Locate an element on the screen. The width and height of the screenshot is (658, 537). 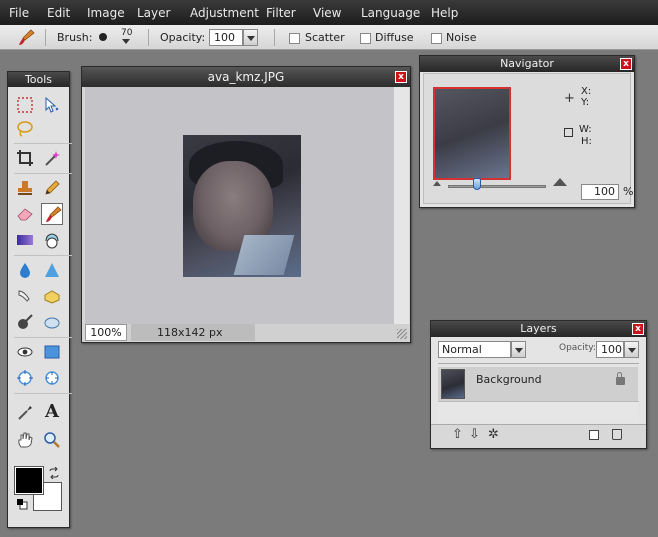
navigator-close-icon: x is located at coordinates (626, 64).